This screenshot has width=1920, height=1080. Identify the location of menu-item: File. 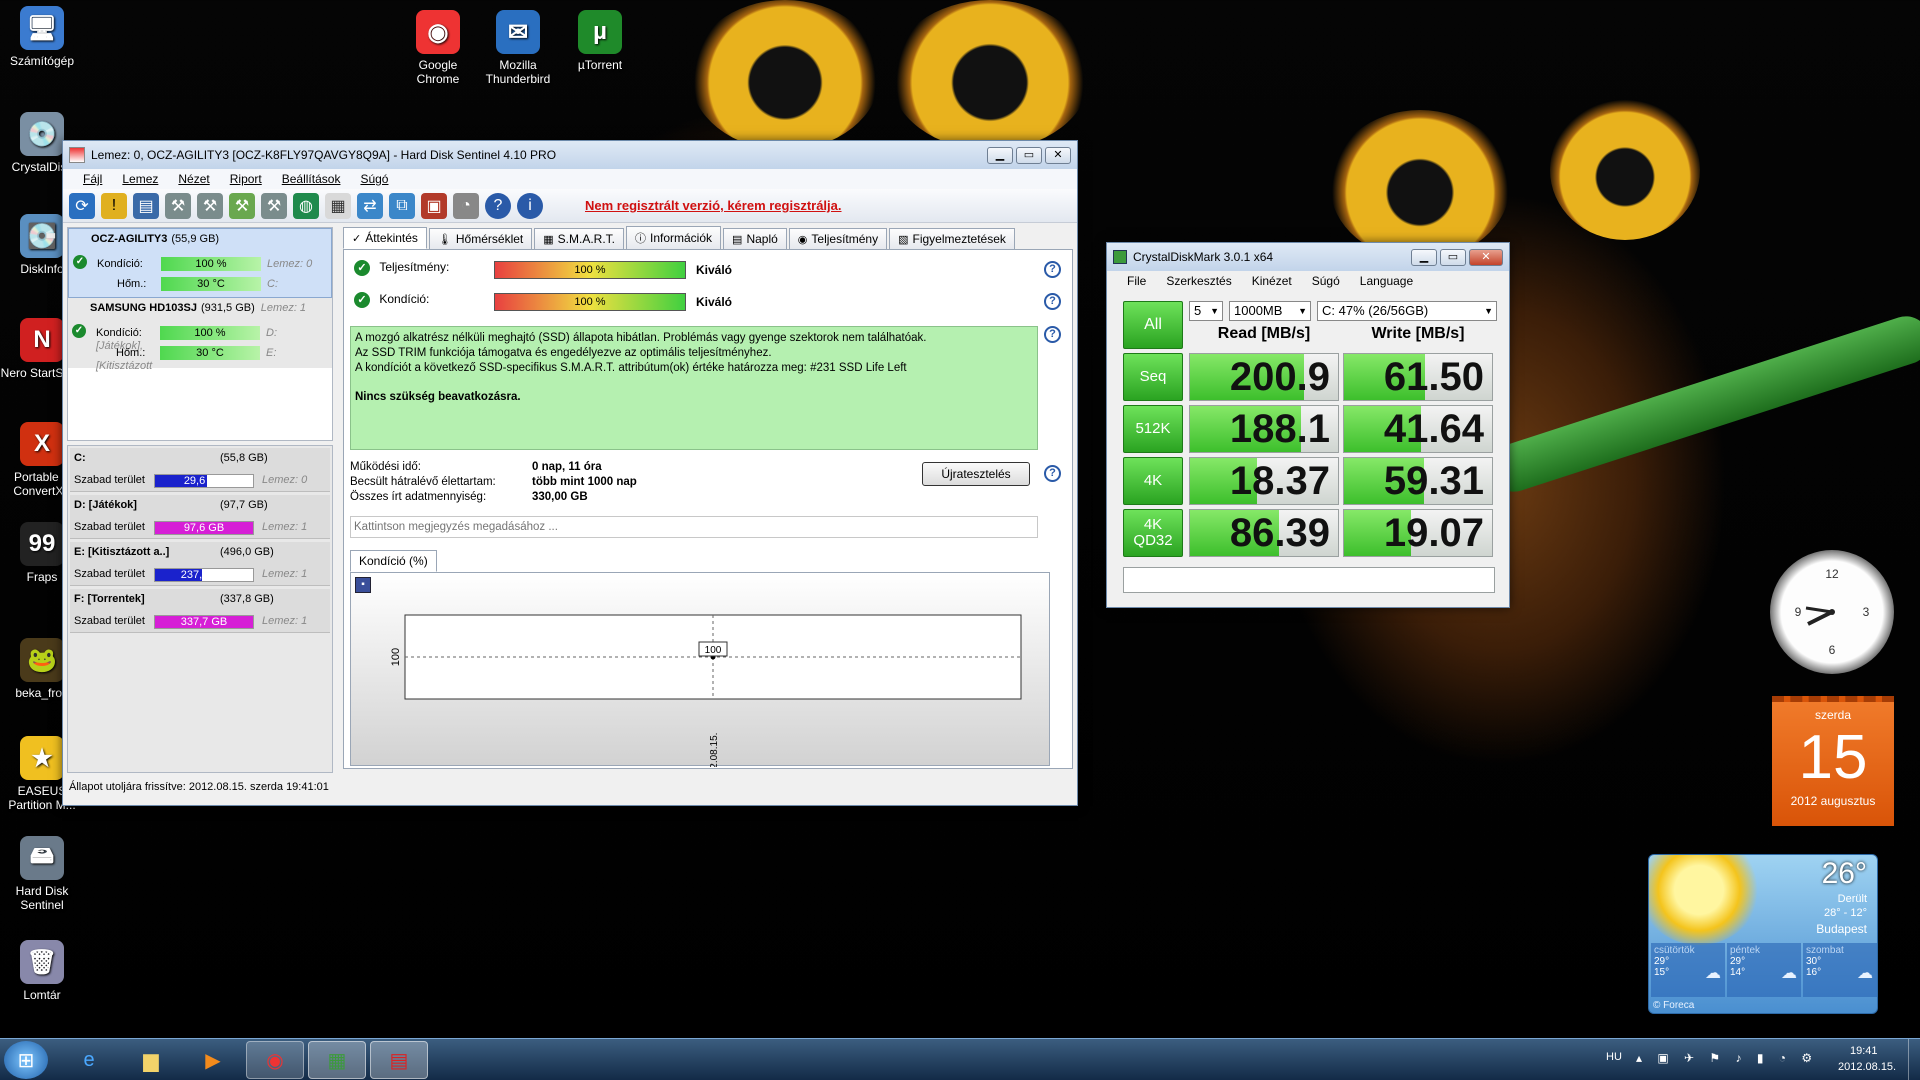
(1136, 281).